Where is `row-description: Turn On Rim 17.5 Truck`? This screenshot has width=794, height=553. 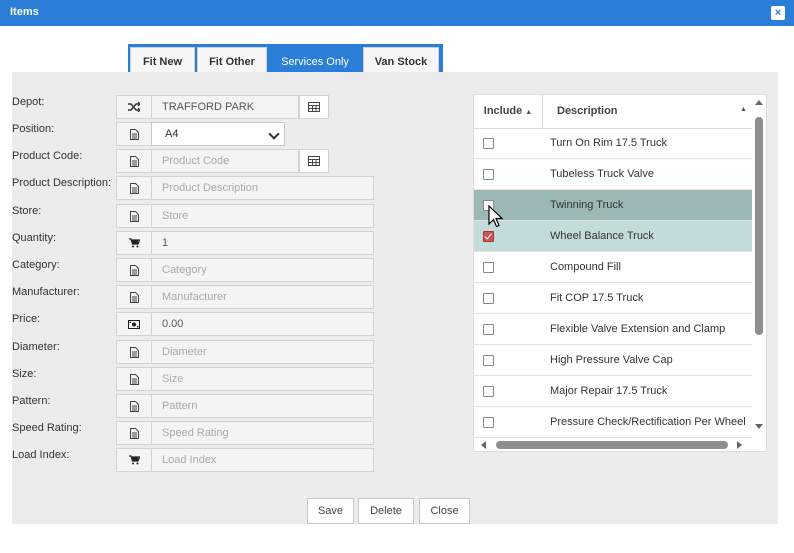
row-description: Turn On Rim 17.5 Truck is located at coordinates (608, 143).